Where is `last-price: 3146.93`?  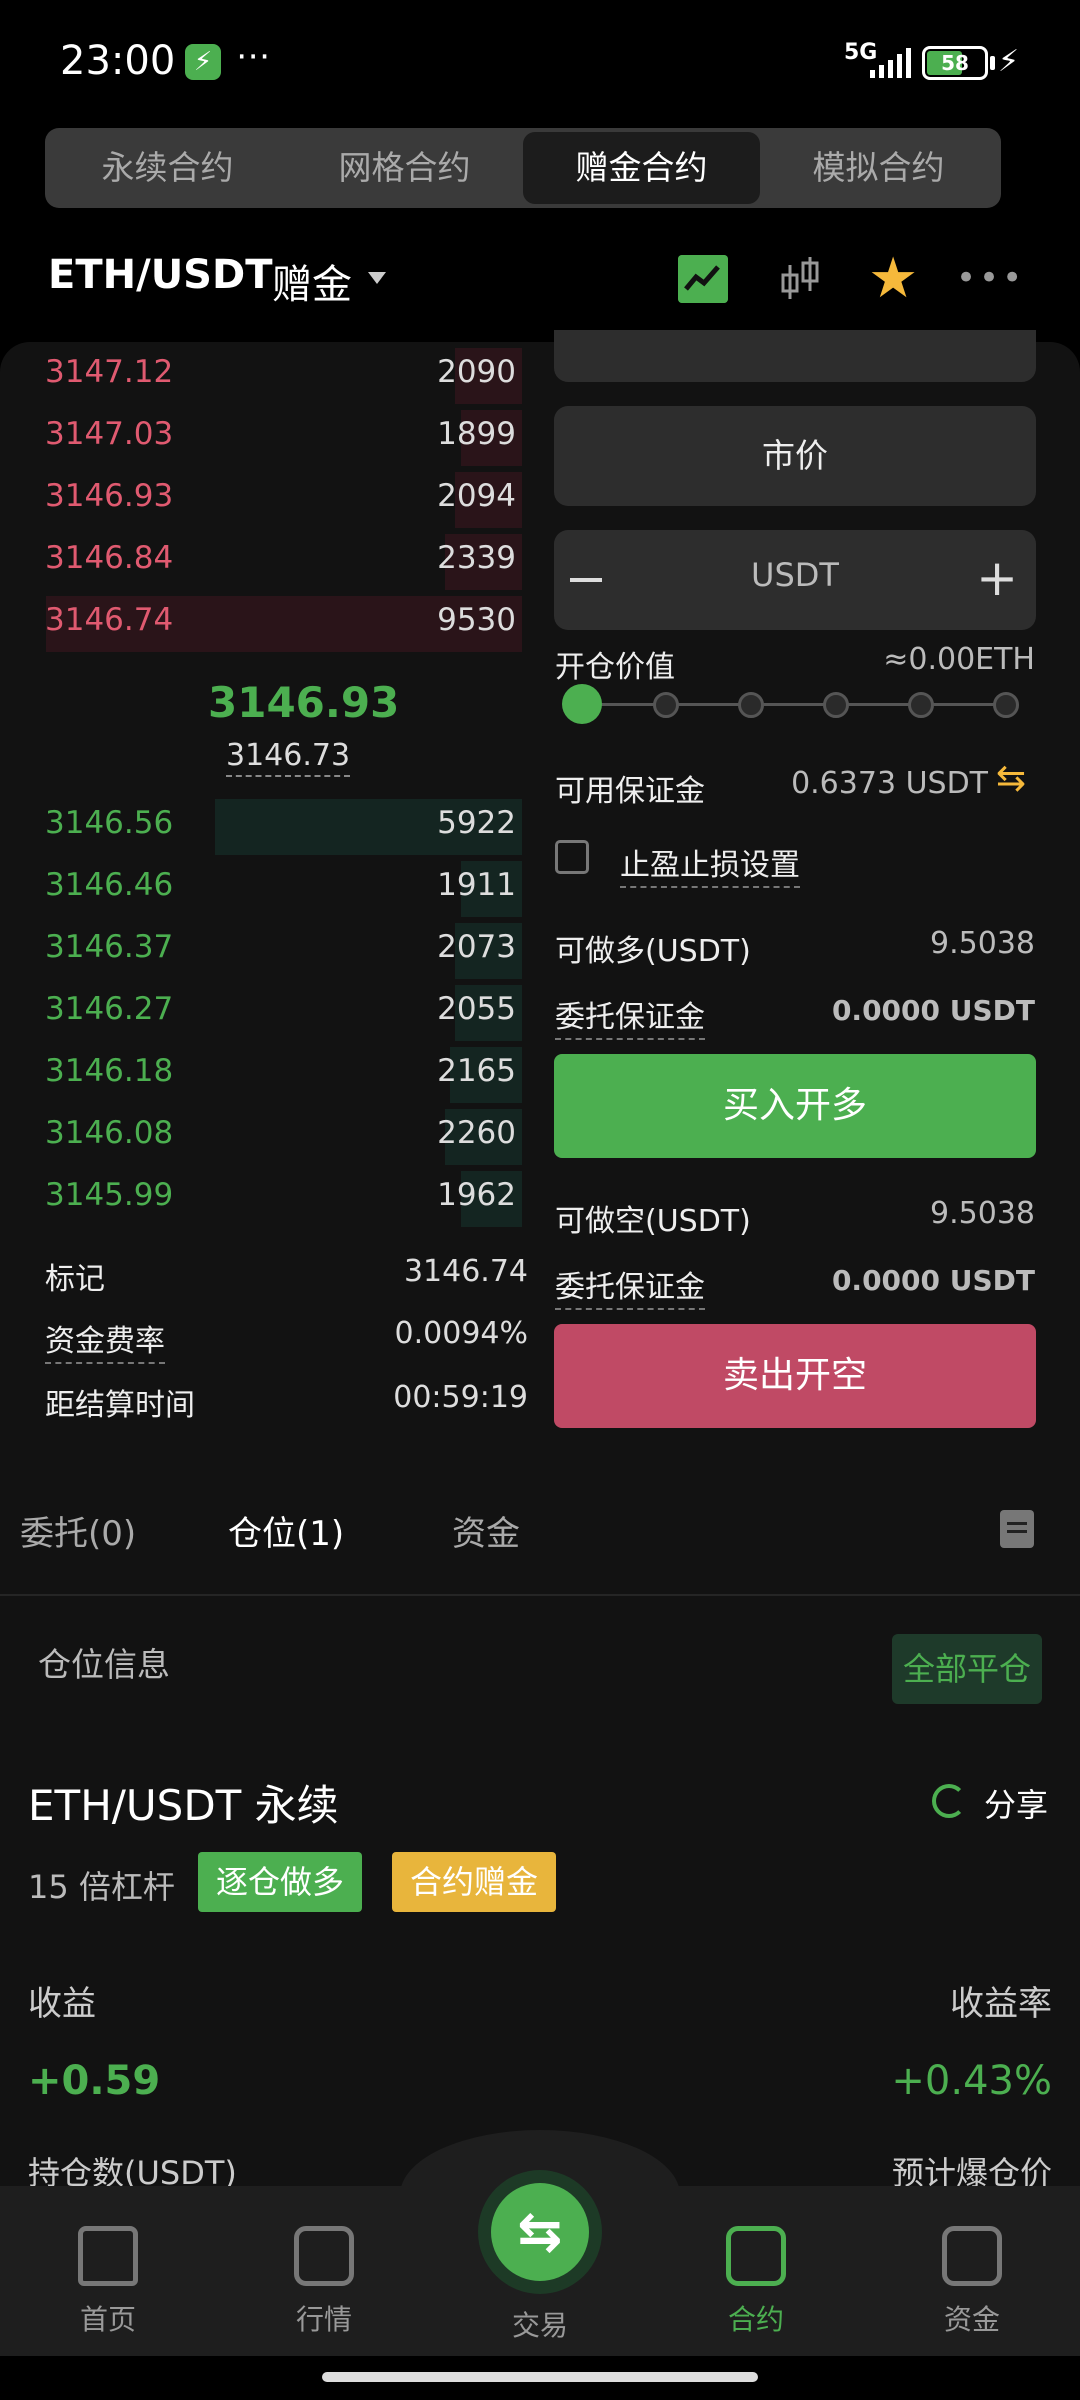
last-price: 3146.93 is located at coordinates (304, 702).